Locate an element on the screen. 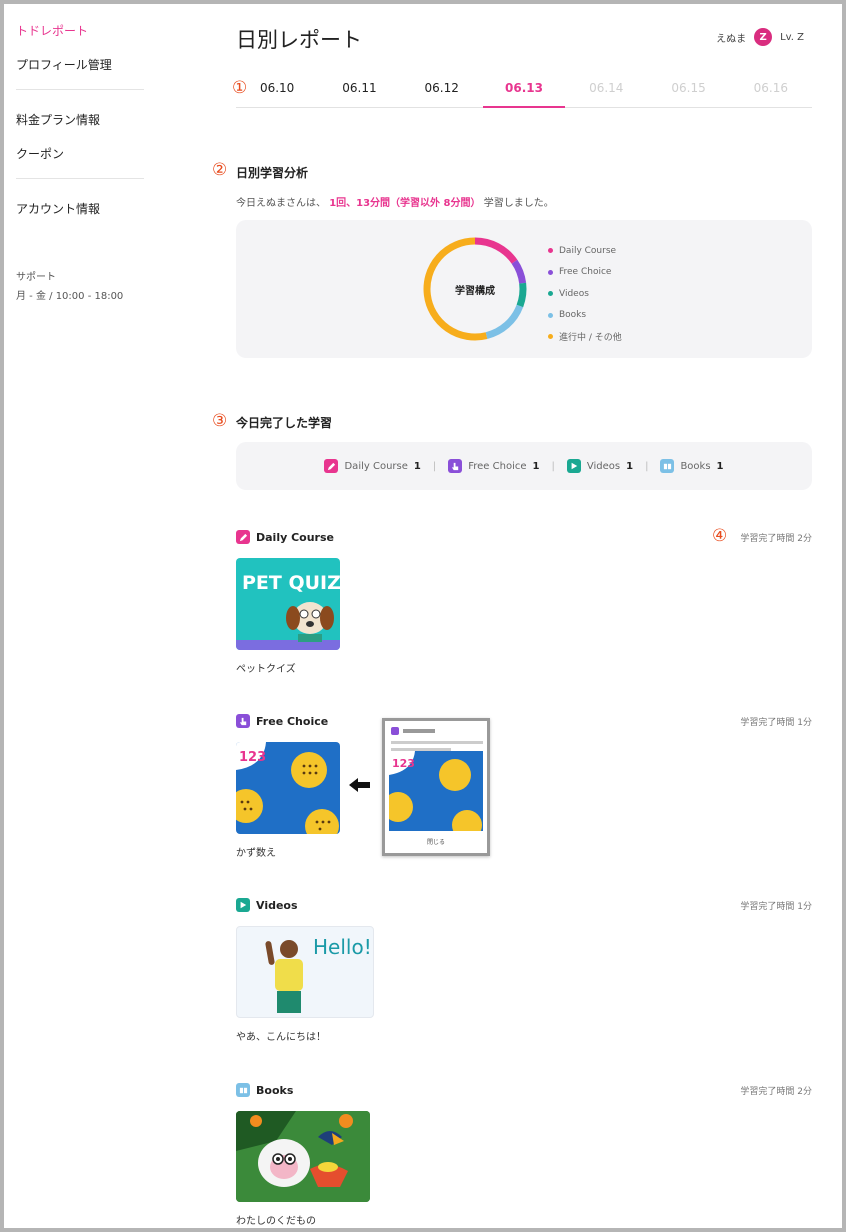 Image resolution: width=846 pixels, height=1232 pixels. block-header-books: Books 学習完了時間 2分 is located at coordinates (524, 1090).